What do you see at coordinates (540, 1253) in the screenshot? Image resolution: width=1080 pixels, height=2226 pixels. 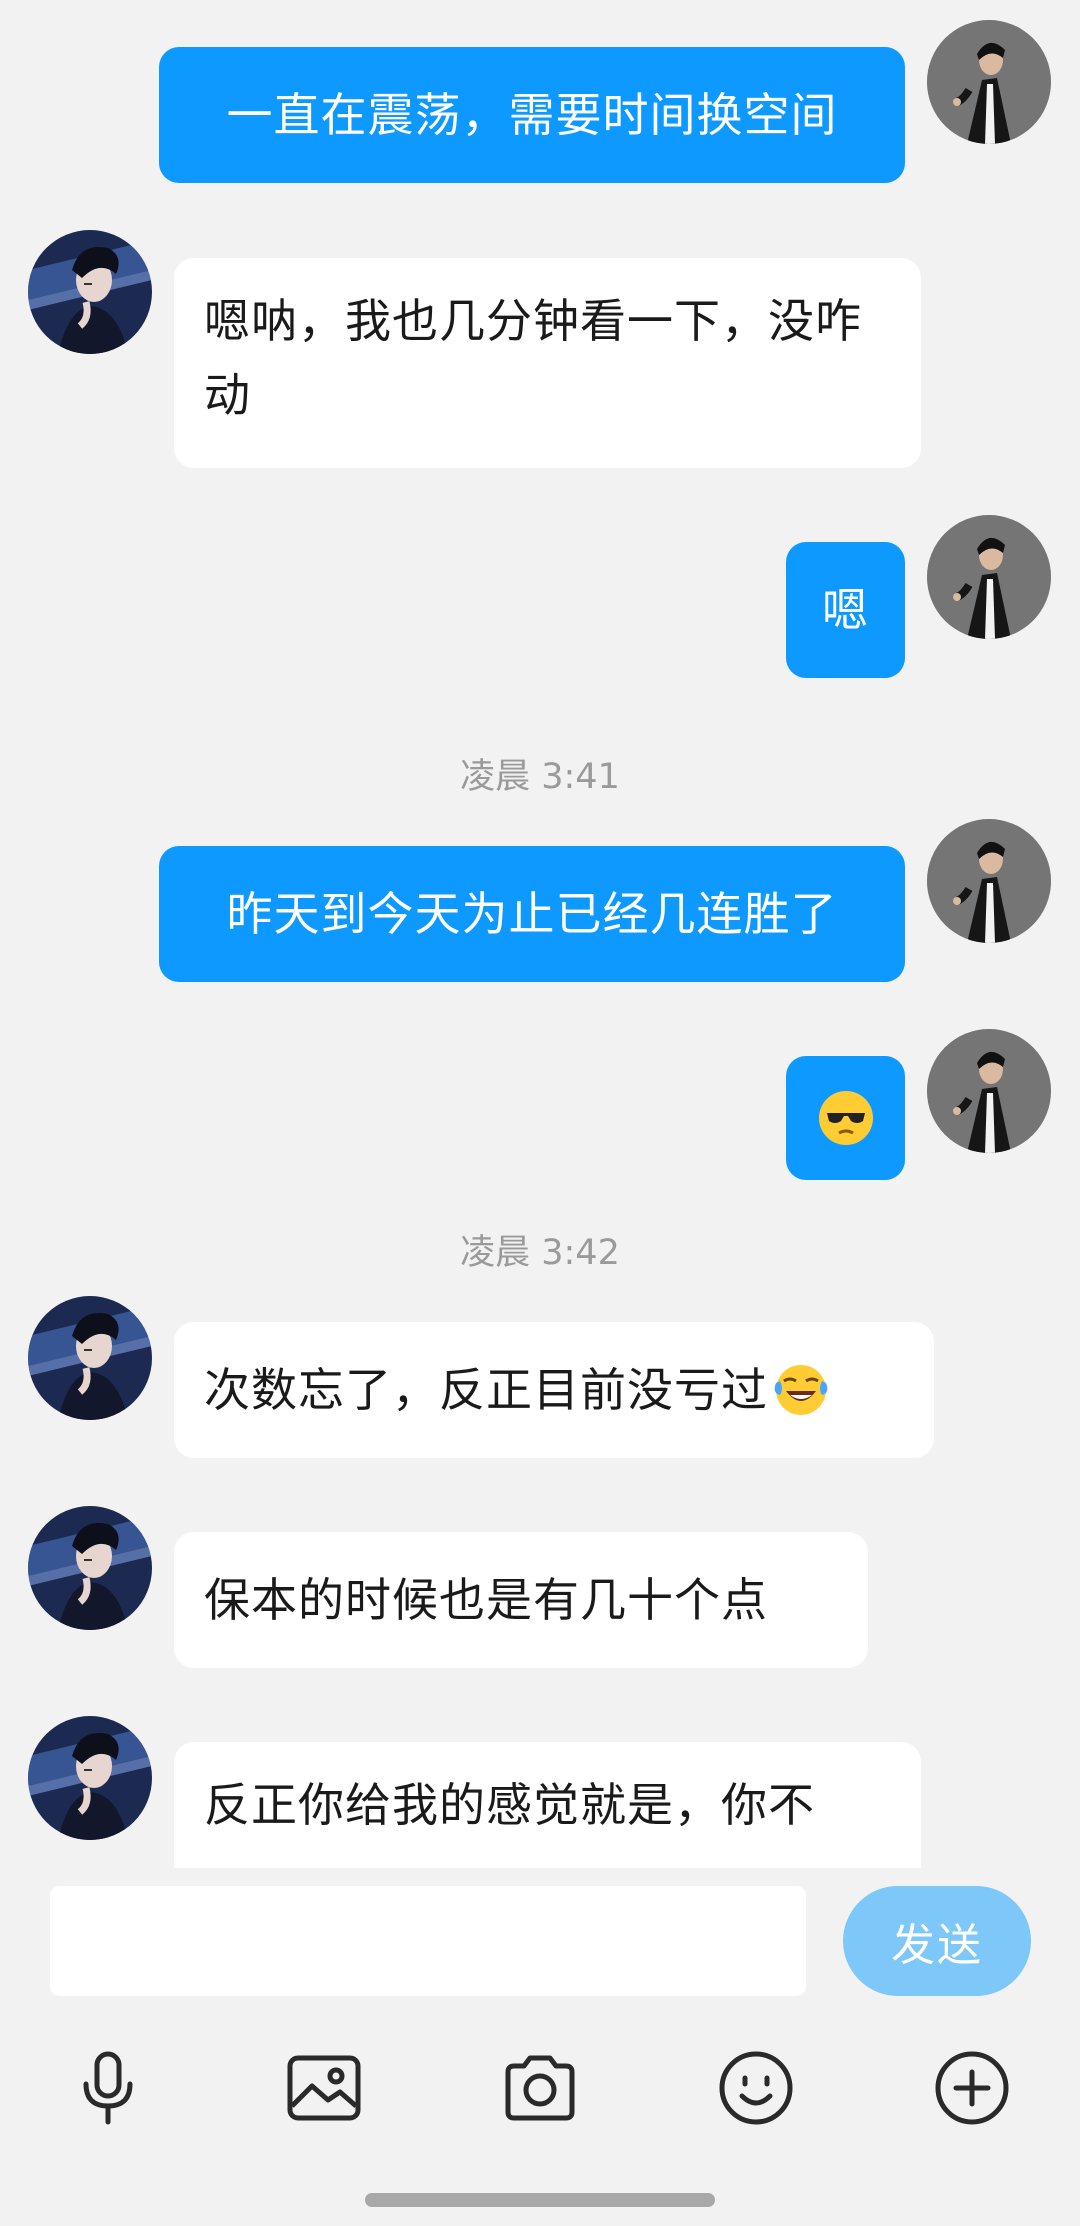 I see `timestamp: 凌晨 3:42` at bounding box center [540, 1253].